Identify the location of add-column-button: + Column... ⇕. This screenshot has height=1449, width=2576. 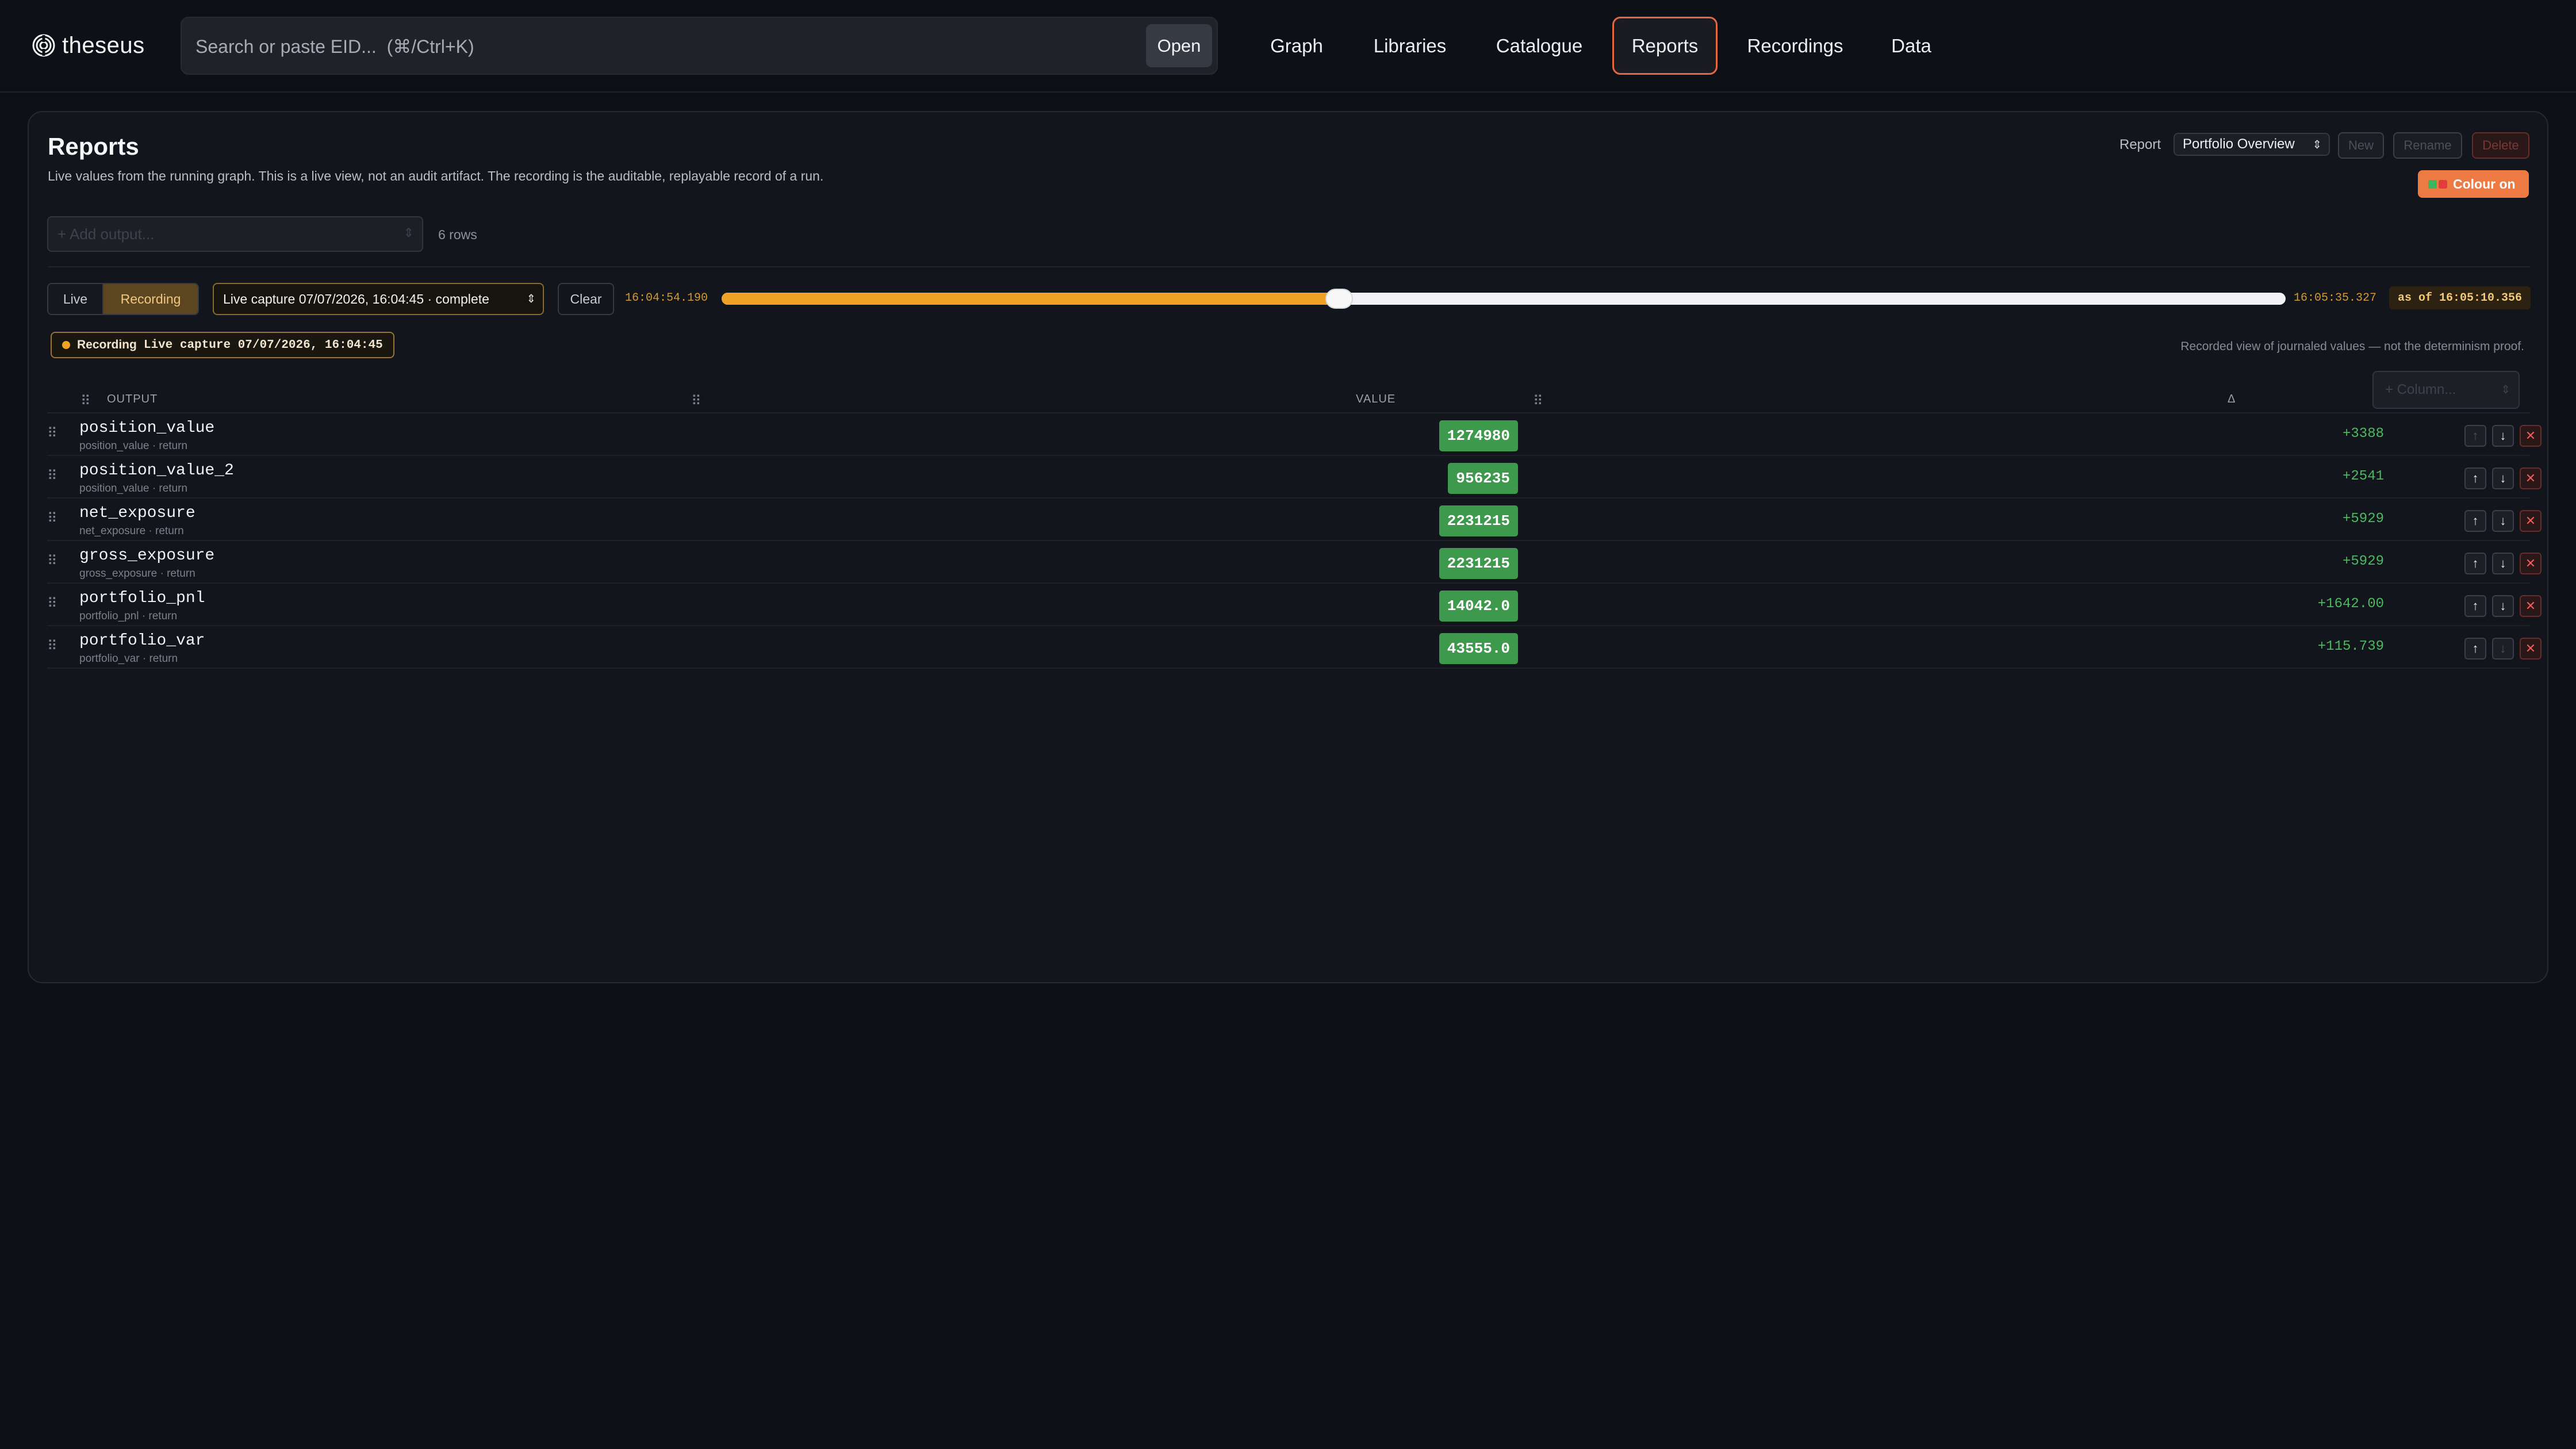
(2446, 390).